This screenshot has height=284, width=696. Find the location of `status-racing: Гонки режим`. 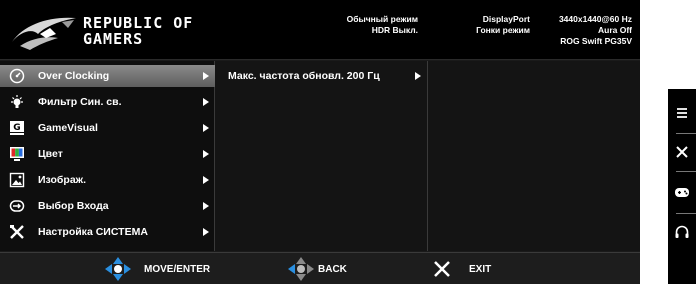

status-racing: Гонки режим is located at coordinates (503, 30).